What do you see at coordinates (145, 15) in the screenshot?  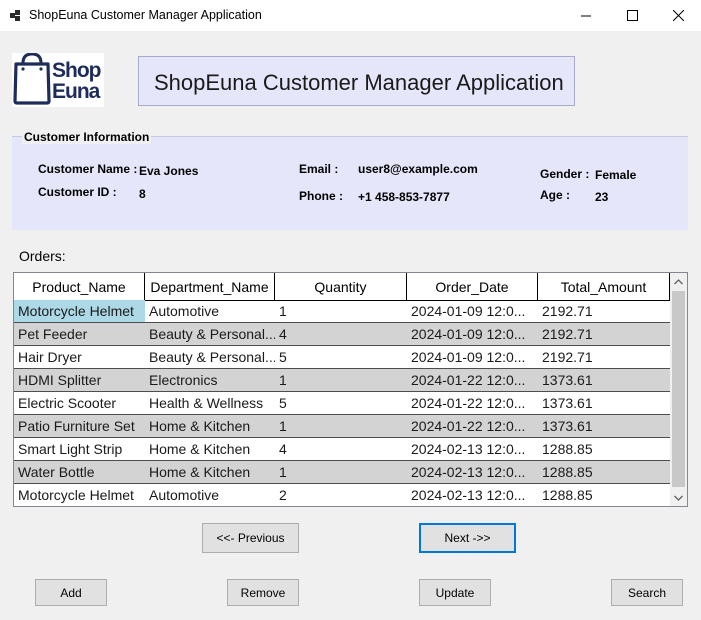 I see `window-title: ShopEuna Customer Manager Application` at bounding box center [145, 15].